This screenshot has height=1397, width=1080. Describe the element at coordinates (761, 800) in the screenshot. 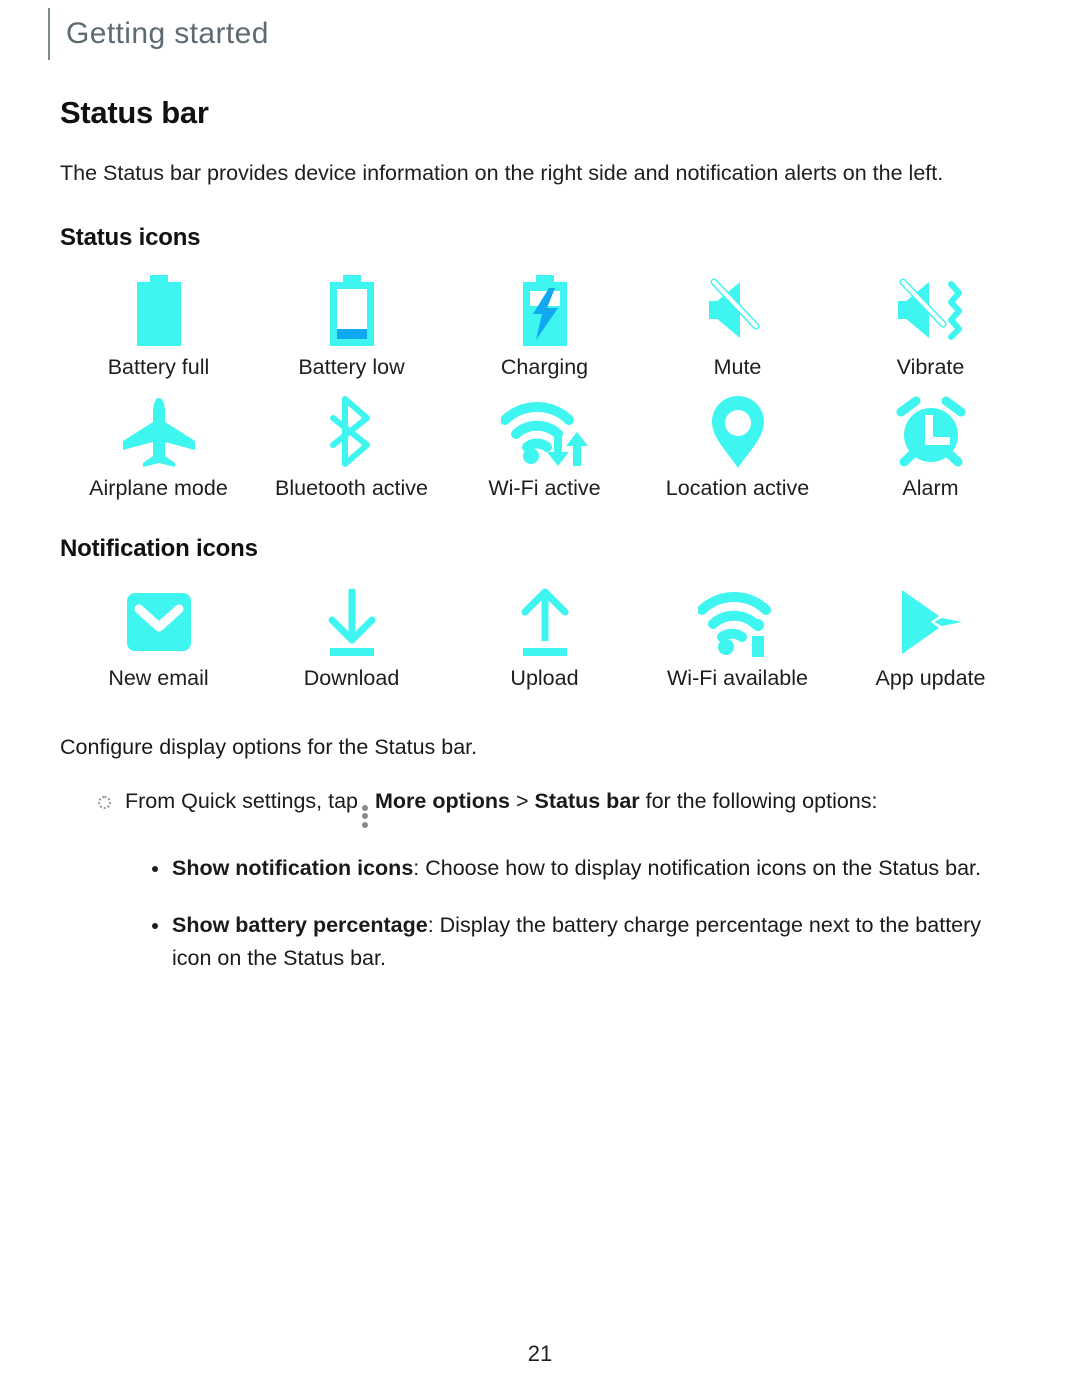

I see `quick-settings-suffix: for the following options:` at that location.